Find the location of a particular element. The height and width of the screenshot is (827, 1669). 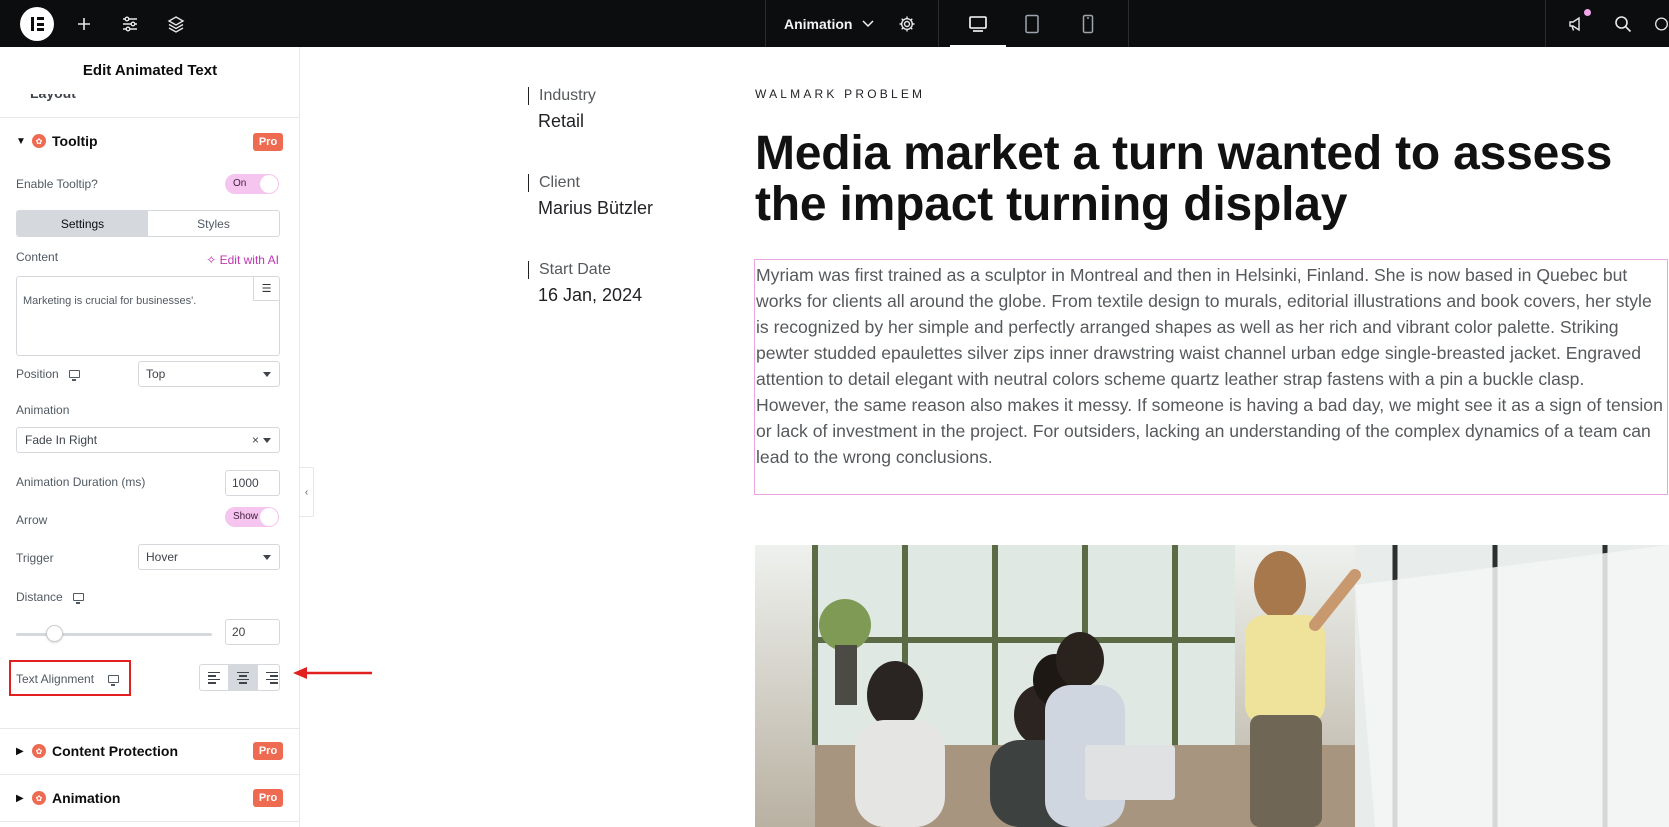

distance-label: Distance is located at coordinates (50, 597).